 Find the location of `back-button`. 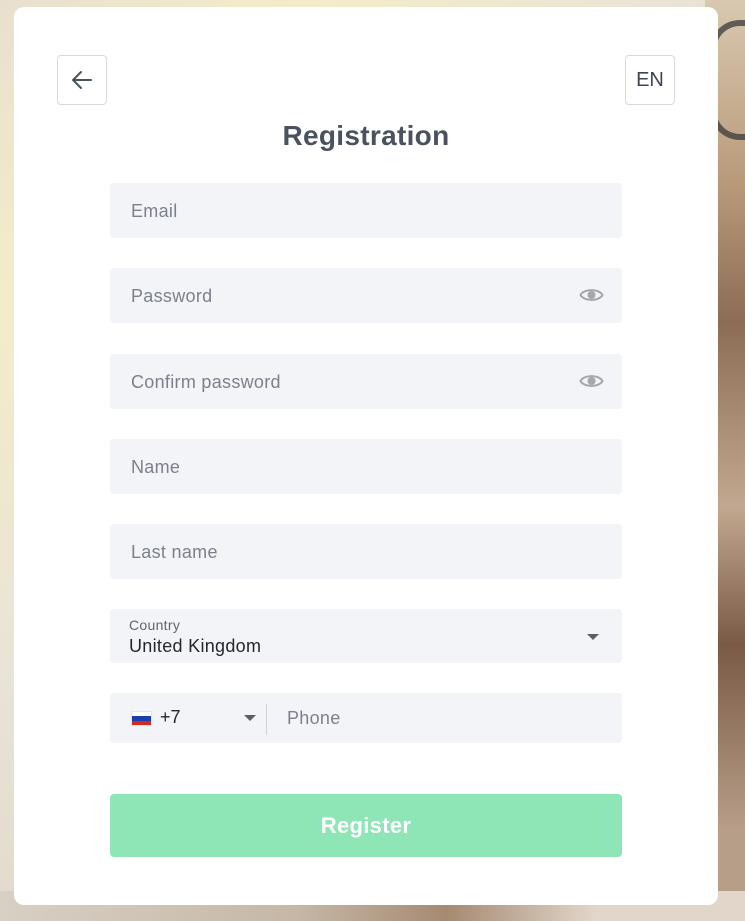

back-button is located at coordinates (82, 80).